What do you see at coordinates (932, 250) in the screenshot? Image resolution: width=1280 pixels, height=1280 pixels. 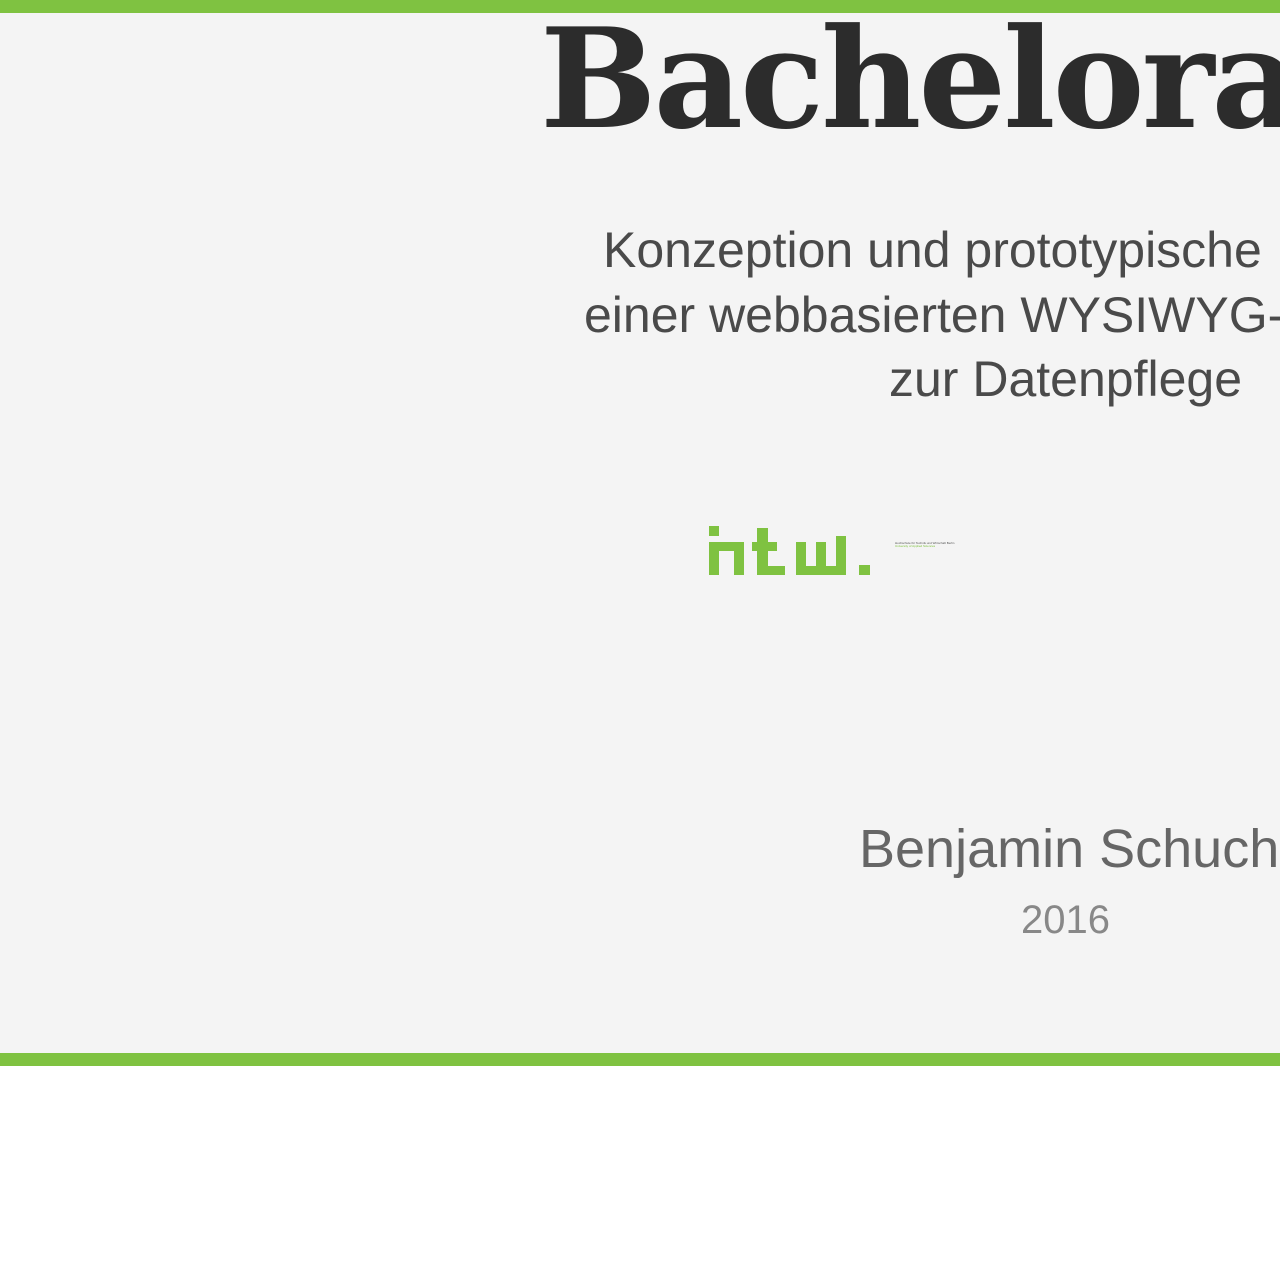 I see `subtitle-line-1: Konzeption und prototypische` at bounding box center [932, 250].